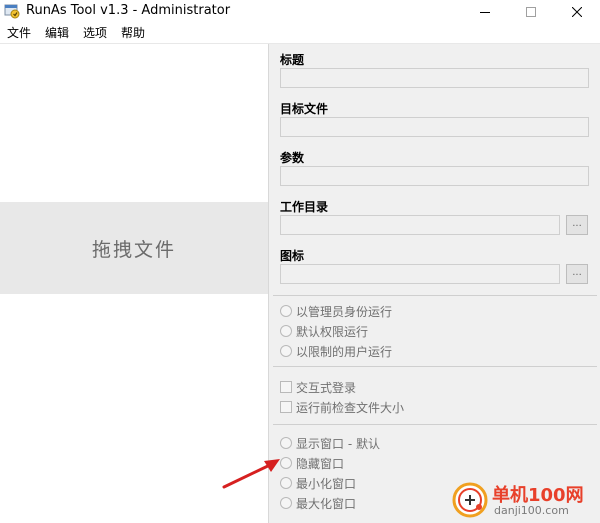  What do you see at coordinates (344, 351) in the screenshot?
I see `radio-label: 以限制的用户运行` at bounding box center [344, 351].